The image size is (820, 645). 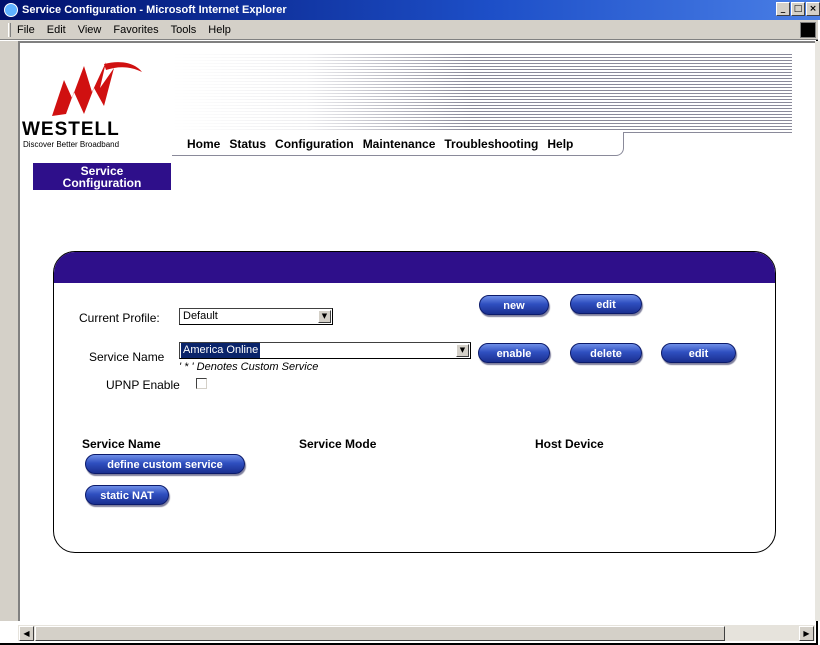 I want to click on section-tab-line2: Configuration, so click(x=102, y=183).